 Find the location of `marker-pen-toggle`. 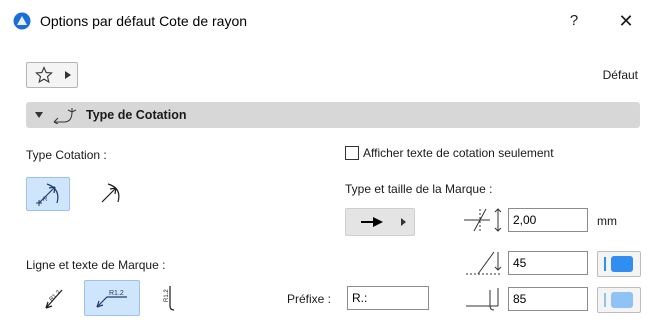

marker-pen-toggle is located at coordinates (619, 300).